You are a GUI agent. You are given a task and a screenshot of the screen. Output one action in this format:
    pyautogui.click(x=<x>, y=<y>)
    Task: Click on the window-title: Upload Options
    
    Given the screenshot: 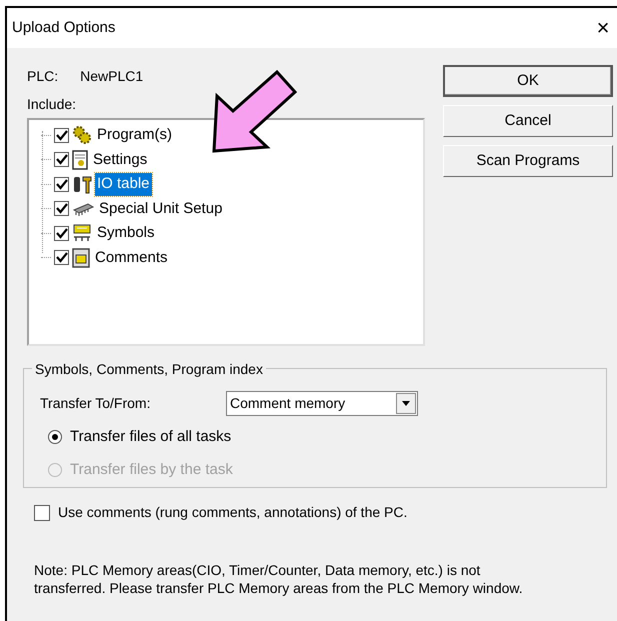 What is the action you would take?
    pyautogui.click(x=64, y=28)
    